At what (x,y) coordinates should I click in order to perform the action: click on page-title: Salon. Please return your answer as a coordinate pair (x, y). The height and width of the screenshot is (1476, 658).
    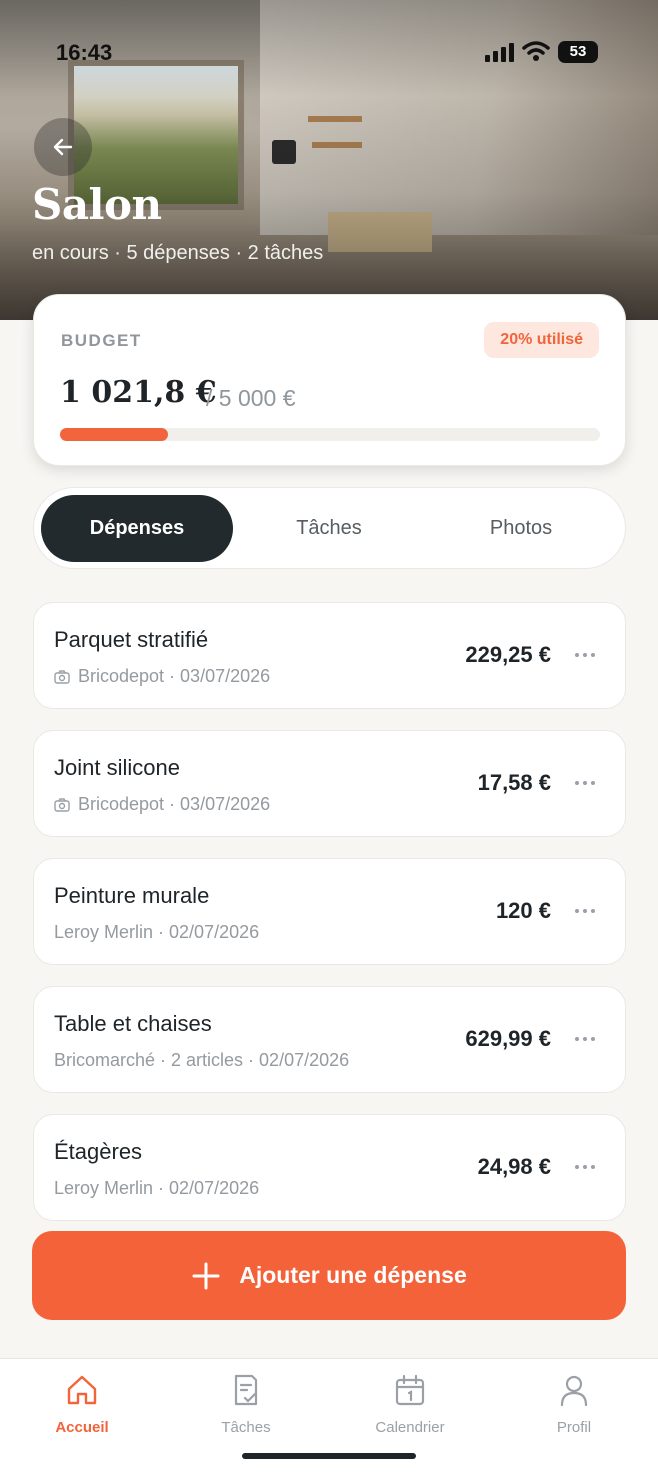
    Looking at the image, I should click on (97, 204).